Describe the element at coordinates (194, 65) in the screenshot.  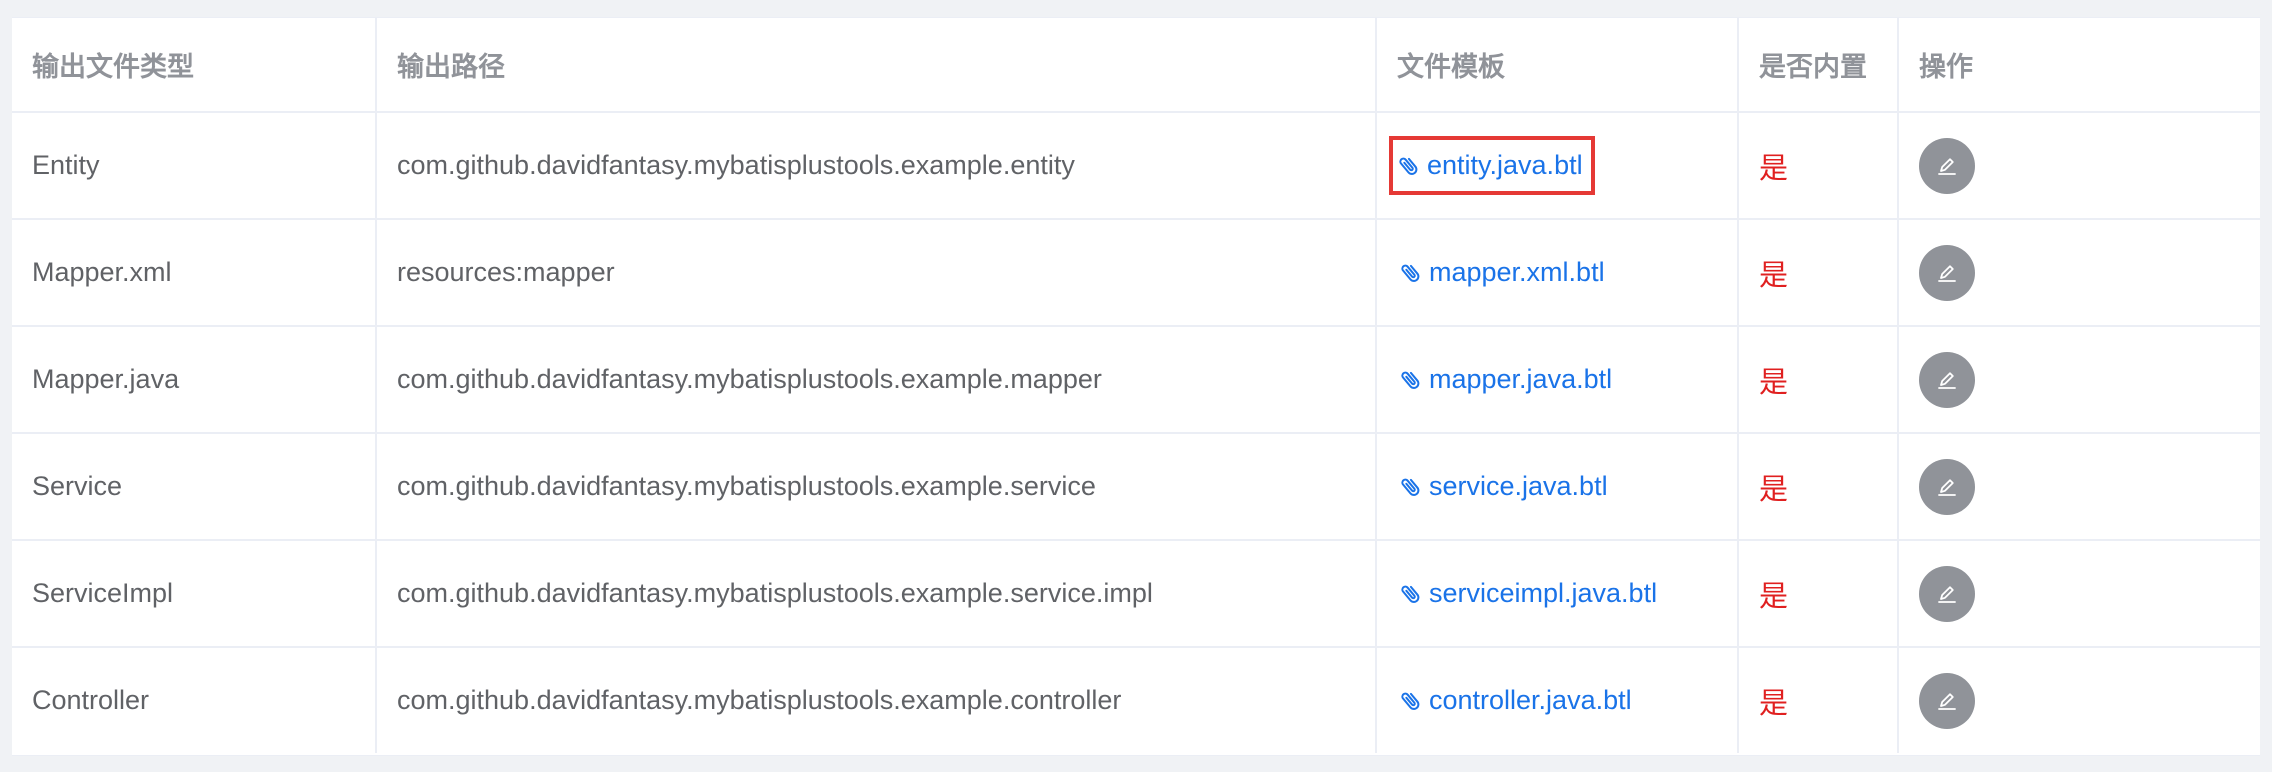
I see `header-output-type: 输出文件类型` at that location.